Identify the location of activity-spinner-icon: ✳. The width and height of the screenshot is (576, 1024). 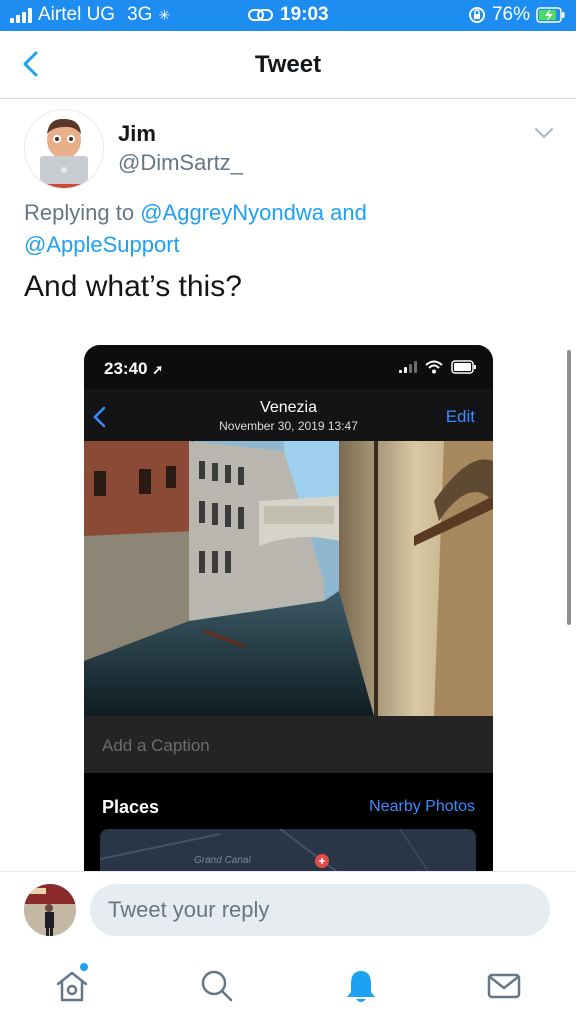
(164, 14).